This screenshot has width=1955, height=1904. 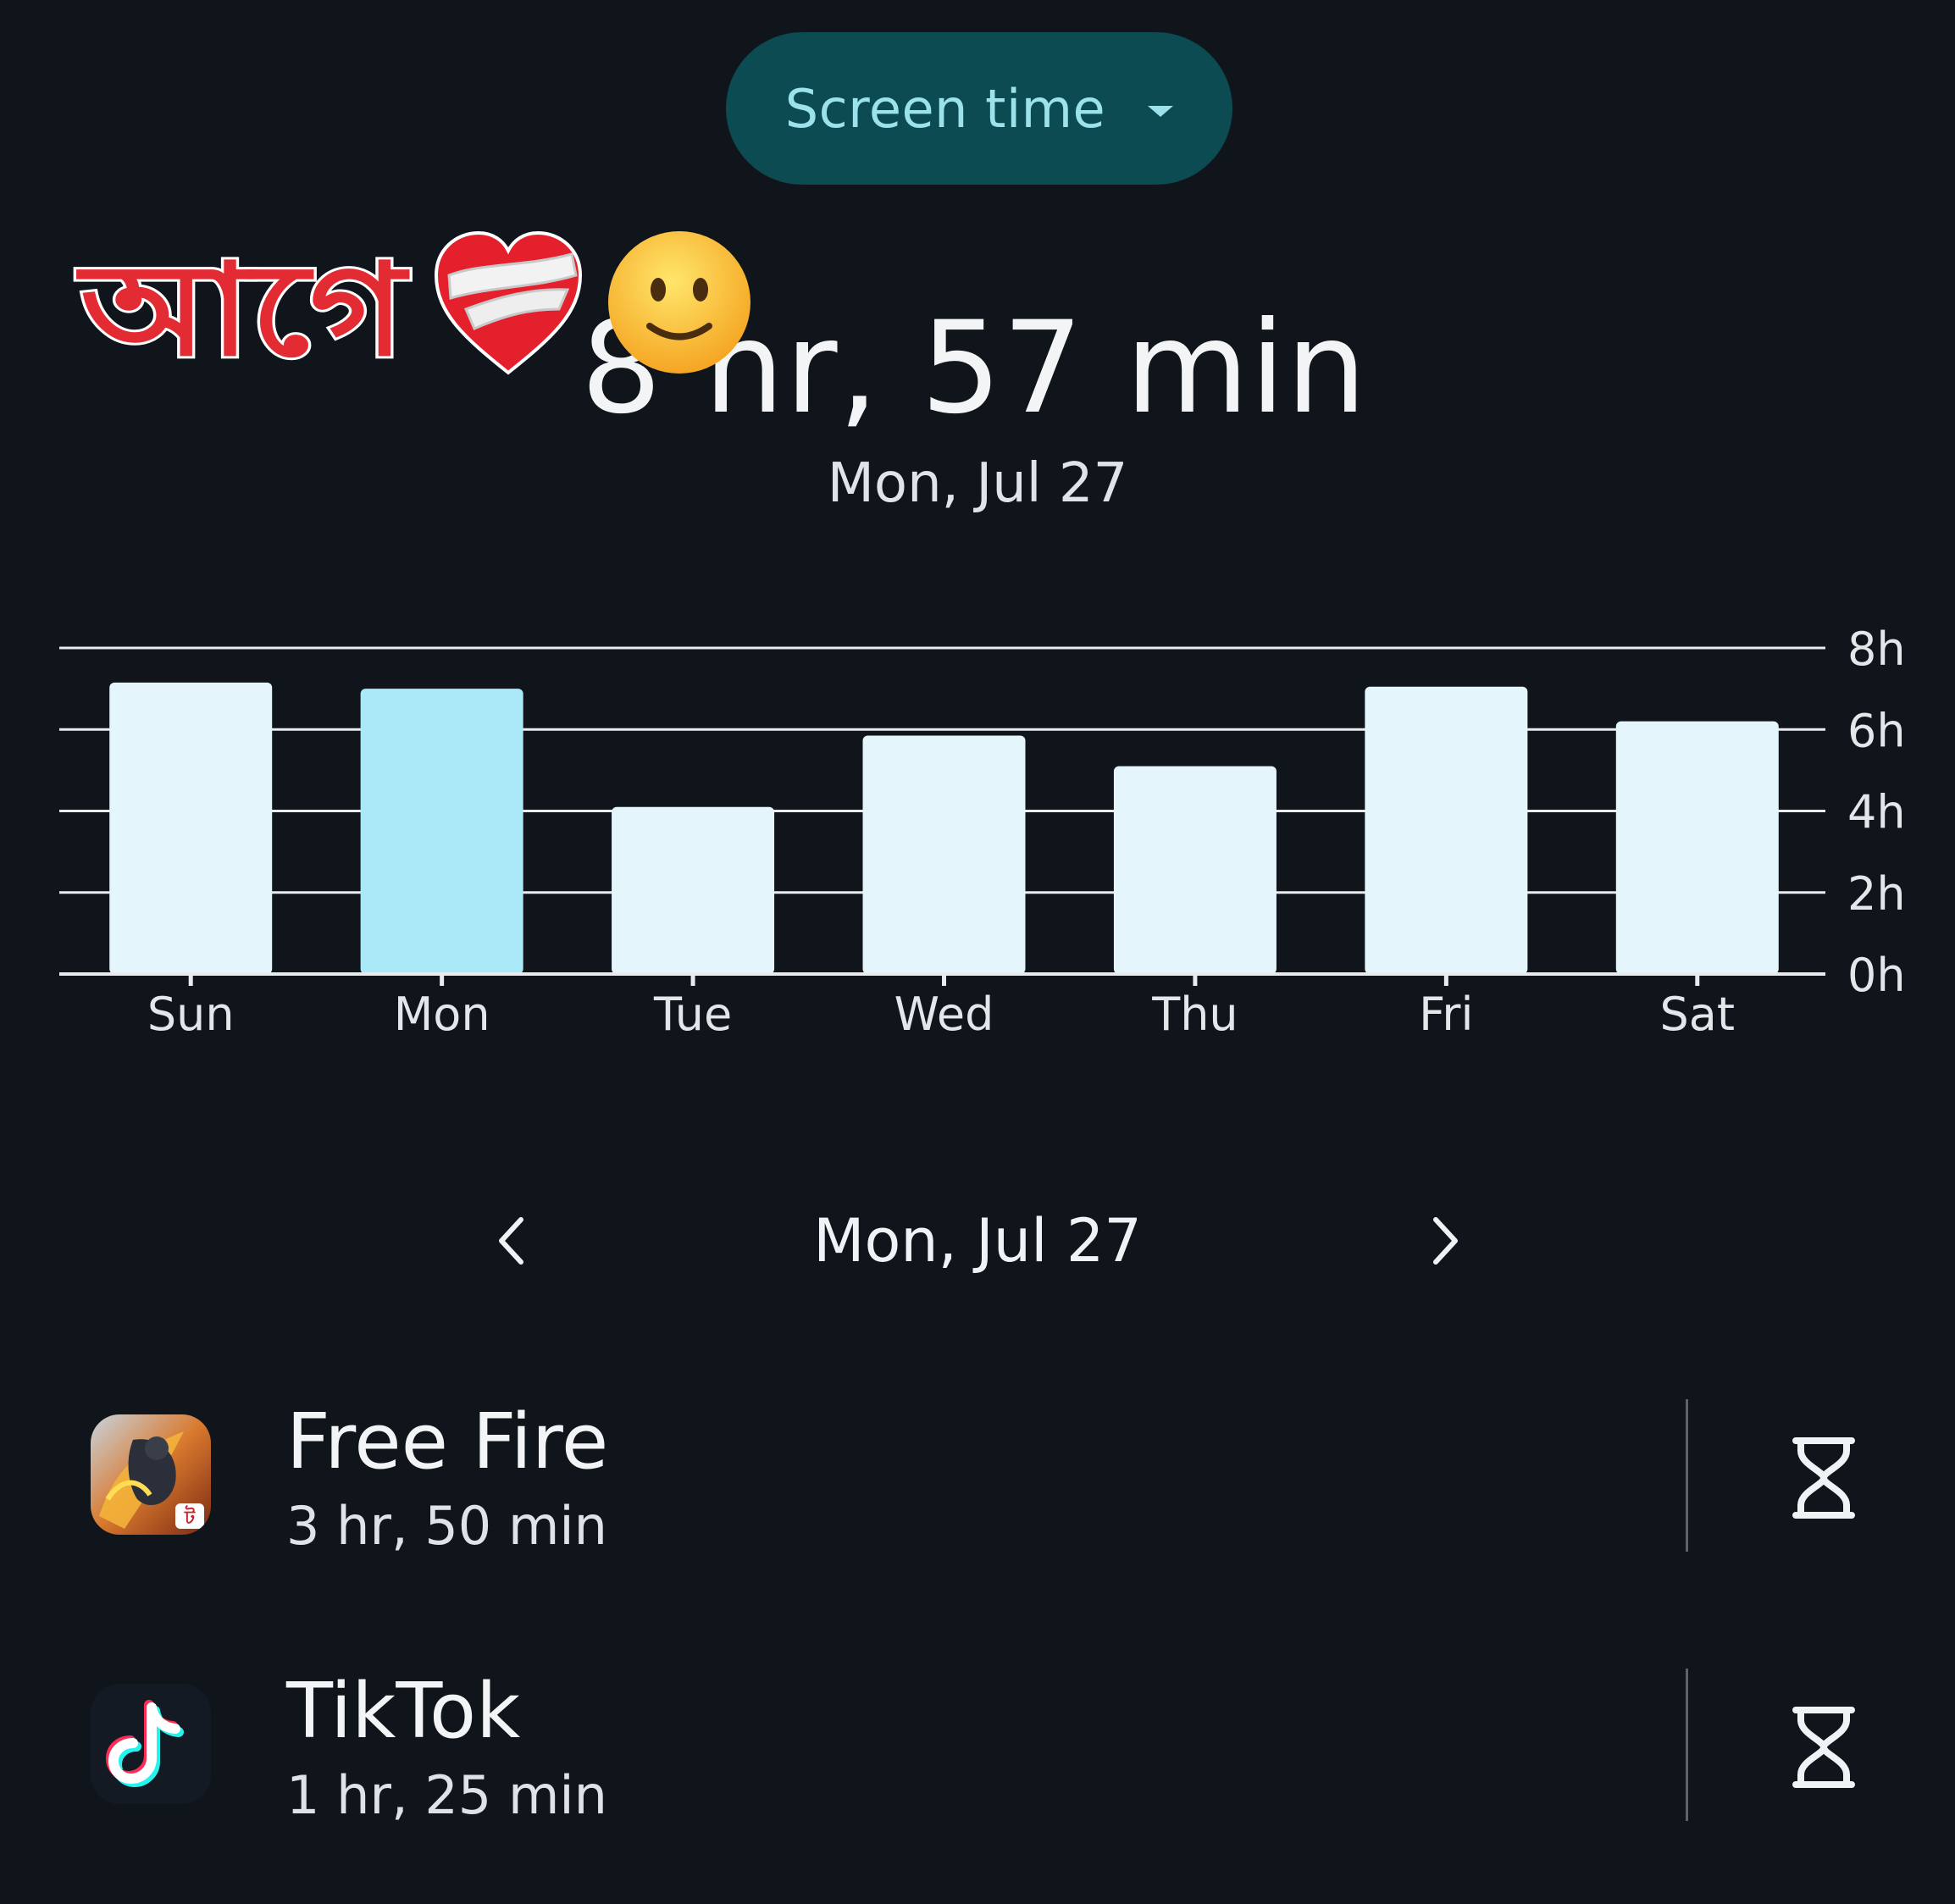 What do you see at coordinates (977, 1478) in the screenshot?
I see `app-row-free-fire: ট Free Fire 3 hr, 50 min` at bounding box center [977, 1478].